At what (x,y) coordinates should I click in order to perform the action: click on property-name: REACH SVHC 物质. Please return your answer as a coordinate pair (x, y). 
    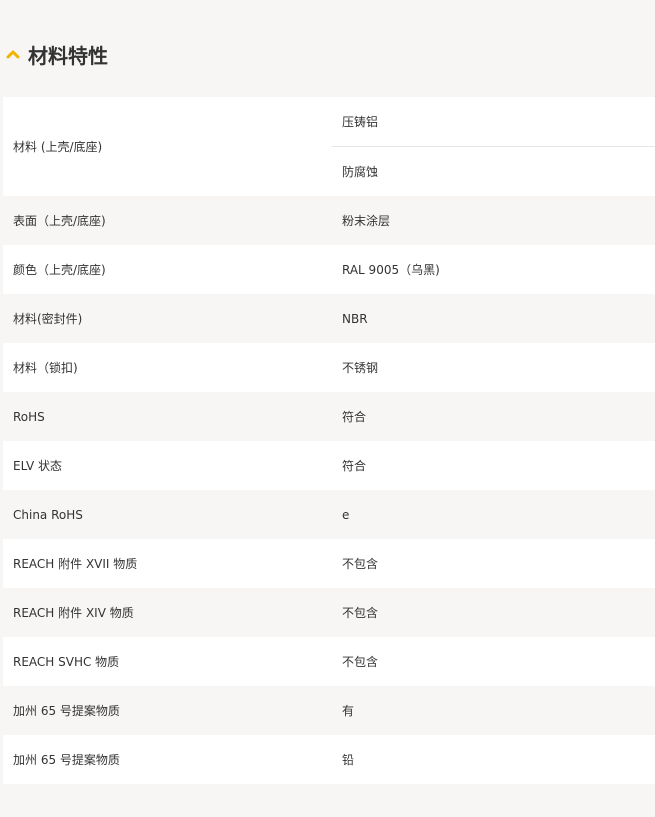
    Looking at the image, I should click on (167, 661).